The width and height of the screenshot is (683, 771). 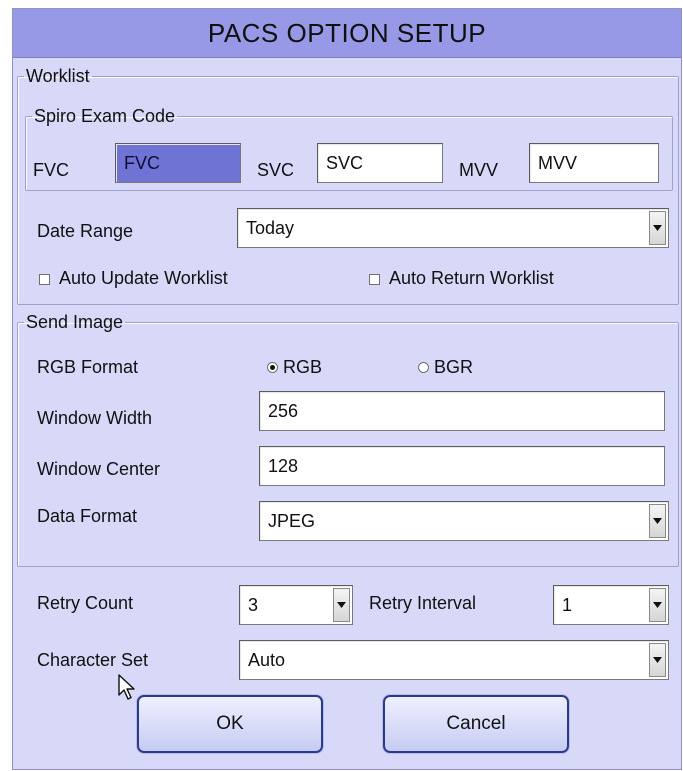 I want to click on rgb-radio, so click(x=272, y=367).